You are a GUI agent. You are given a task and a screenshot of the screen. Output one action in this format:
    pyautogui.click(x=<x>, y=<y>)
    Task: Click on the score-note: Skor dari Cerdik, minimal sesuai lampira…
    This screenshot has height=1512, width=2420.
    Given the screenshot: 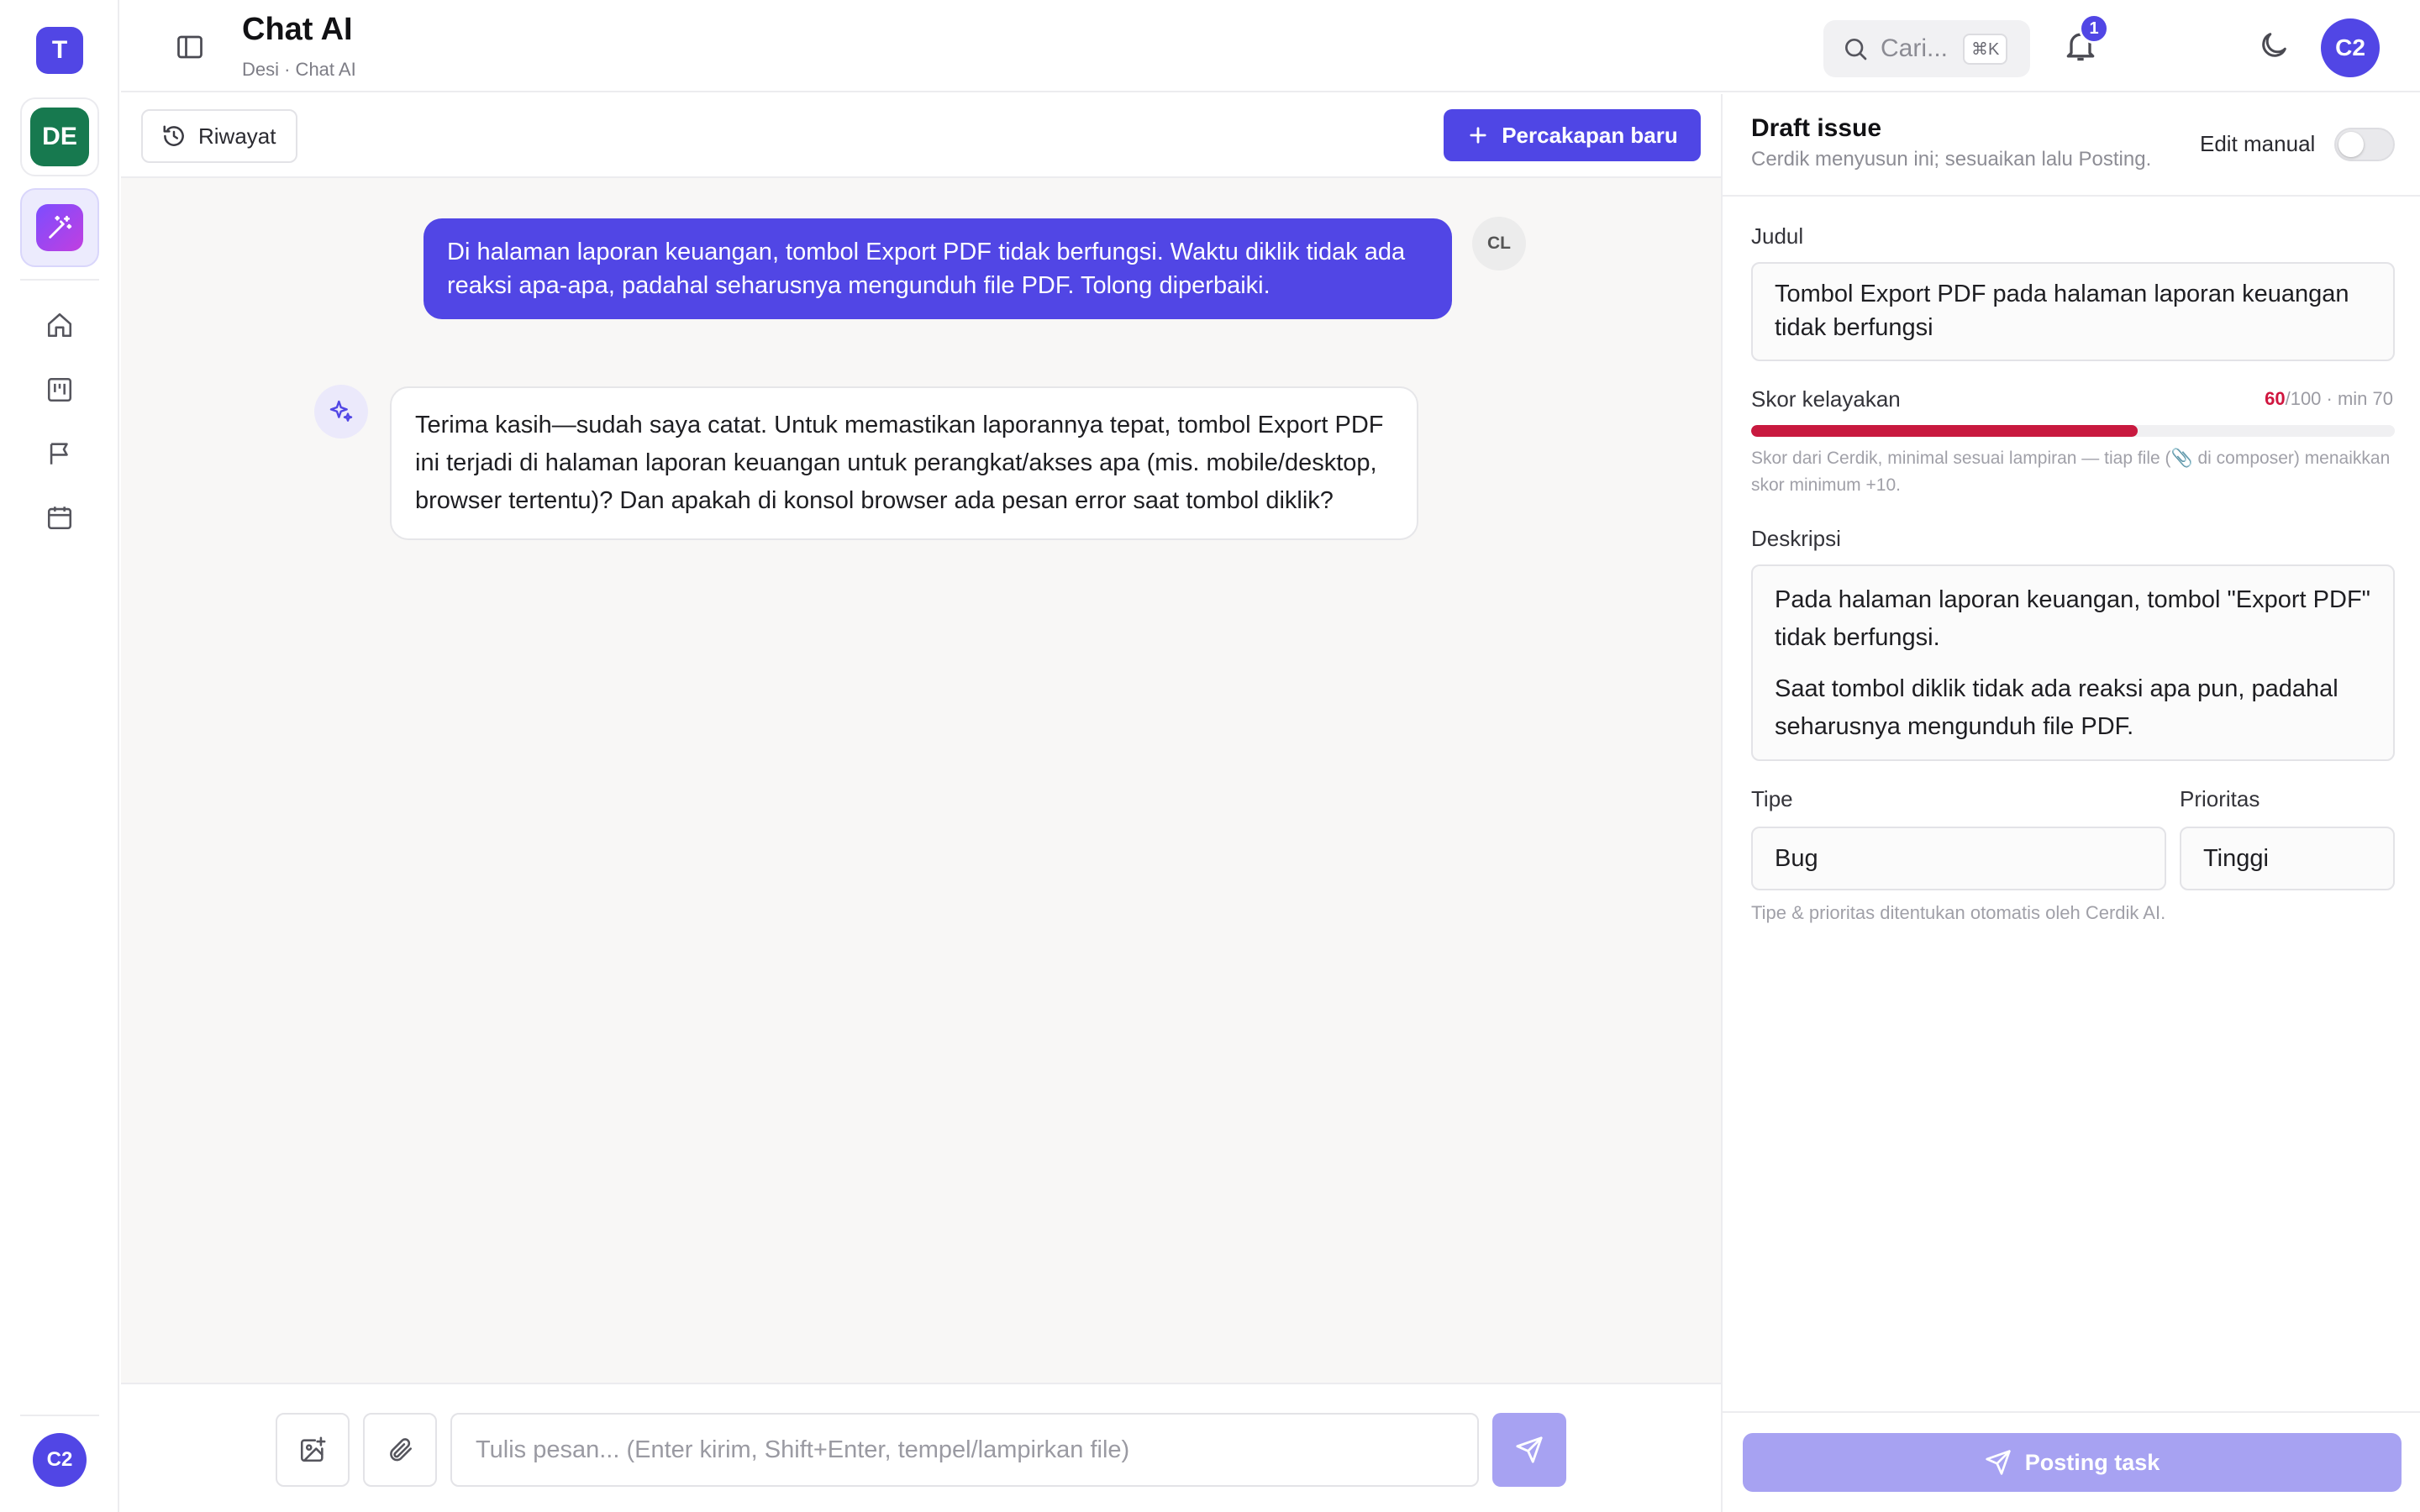 What is the action you would take?
    pyautogui.click(x=2071, y=472)
    